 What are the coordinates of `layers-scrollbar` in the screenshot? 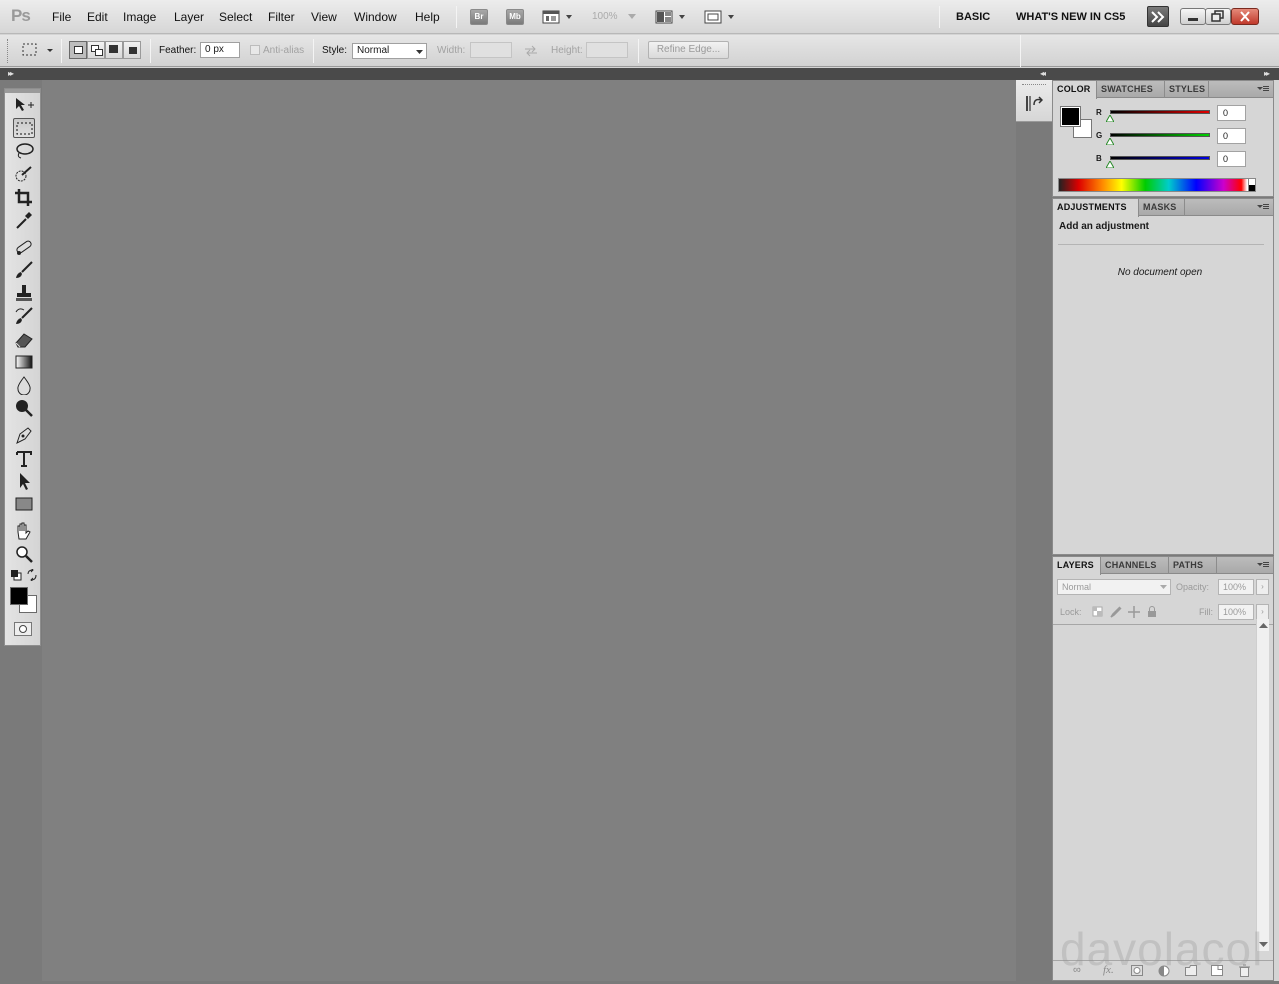 It's located at (1262, 785).